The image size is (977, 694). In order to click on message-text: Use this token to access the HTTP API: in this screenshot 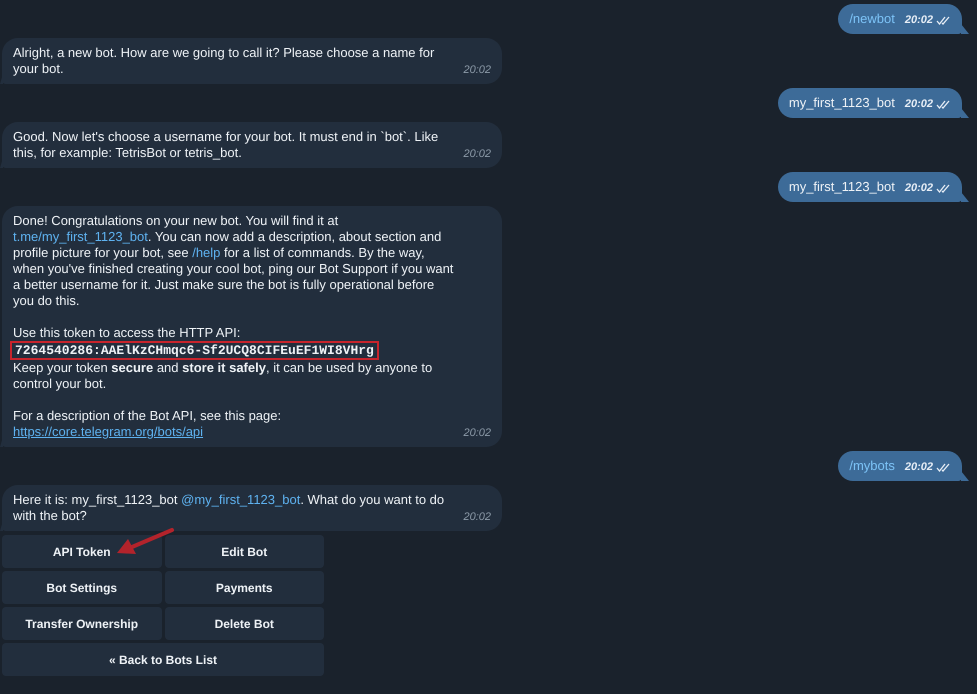, I will do `click(127, 333)`.